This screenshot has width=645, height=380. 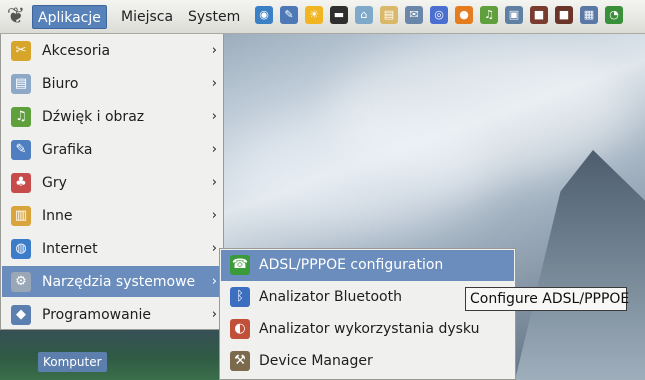 What do you see at coordinates (97, 315) in the screenshot?
I see `menu-item-label: Programowanie` at bounding box center [97, 315].